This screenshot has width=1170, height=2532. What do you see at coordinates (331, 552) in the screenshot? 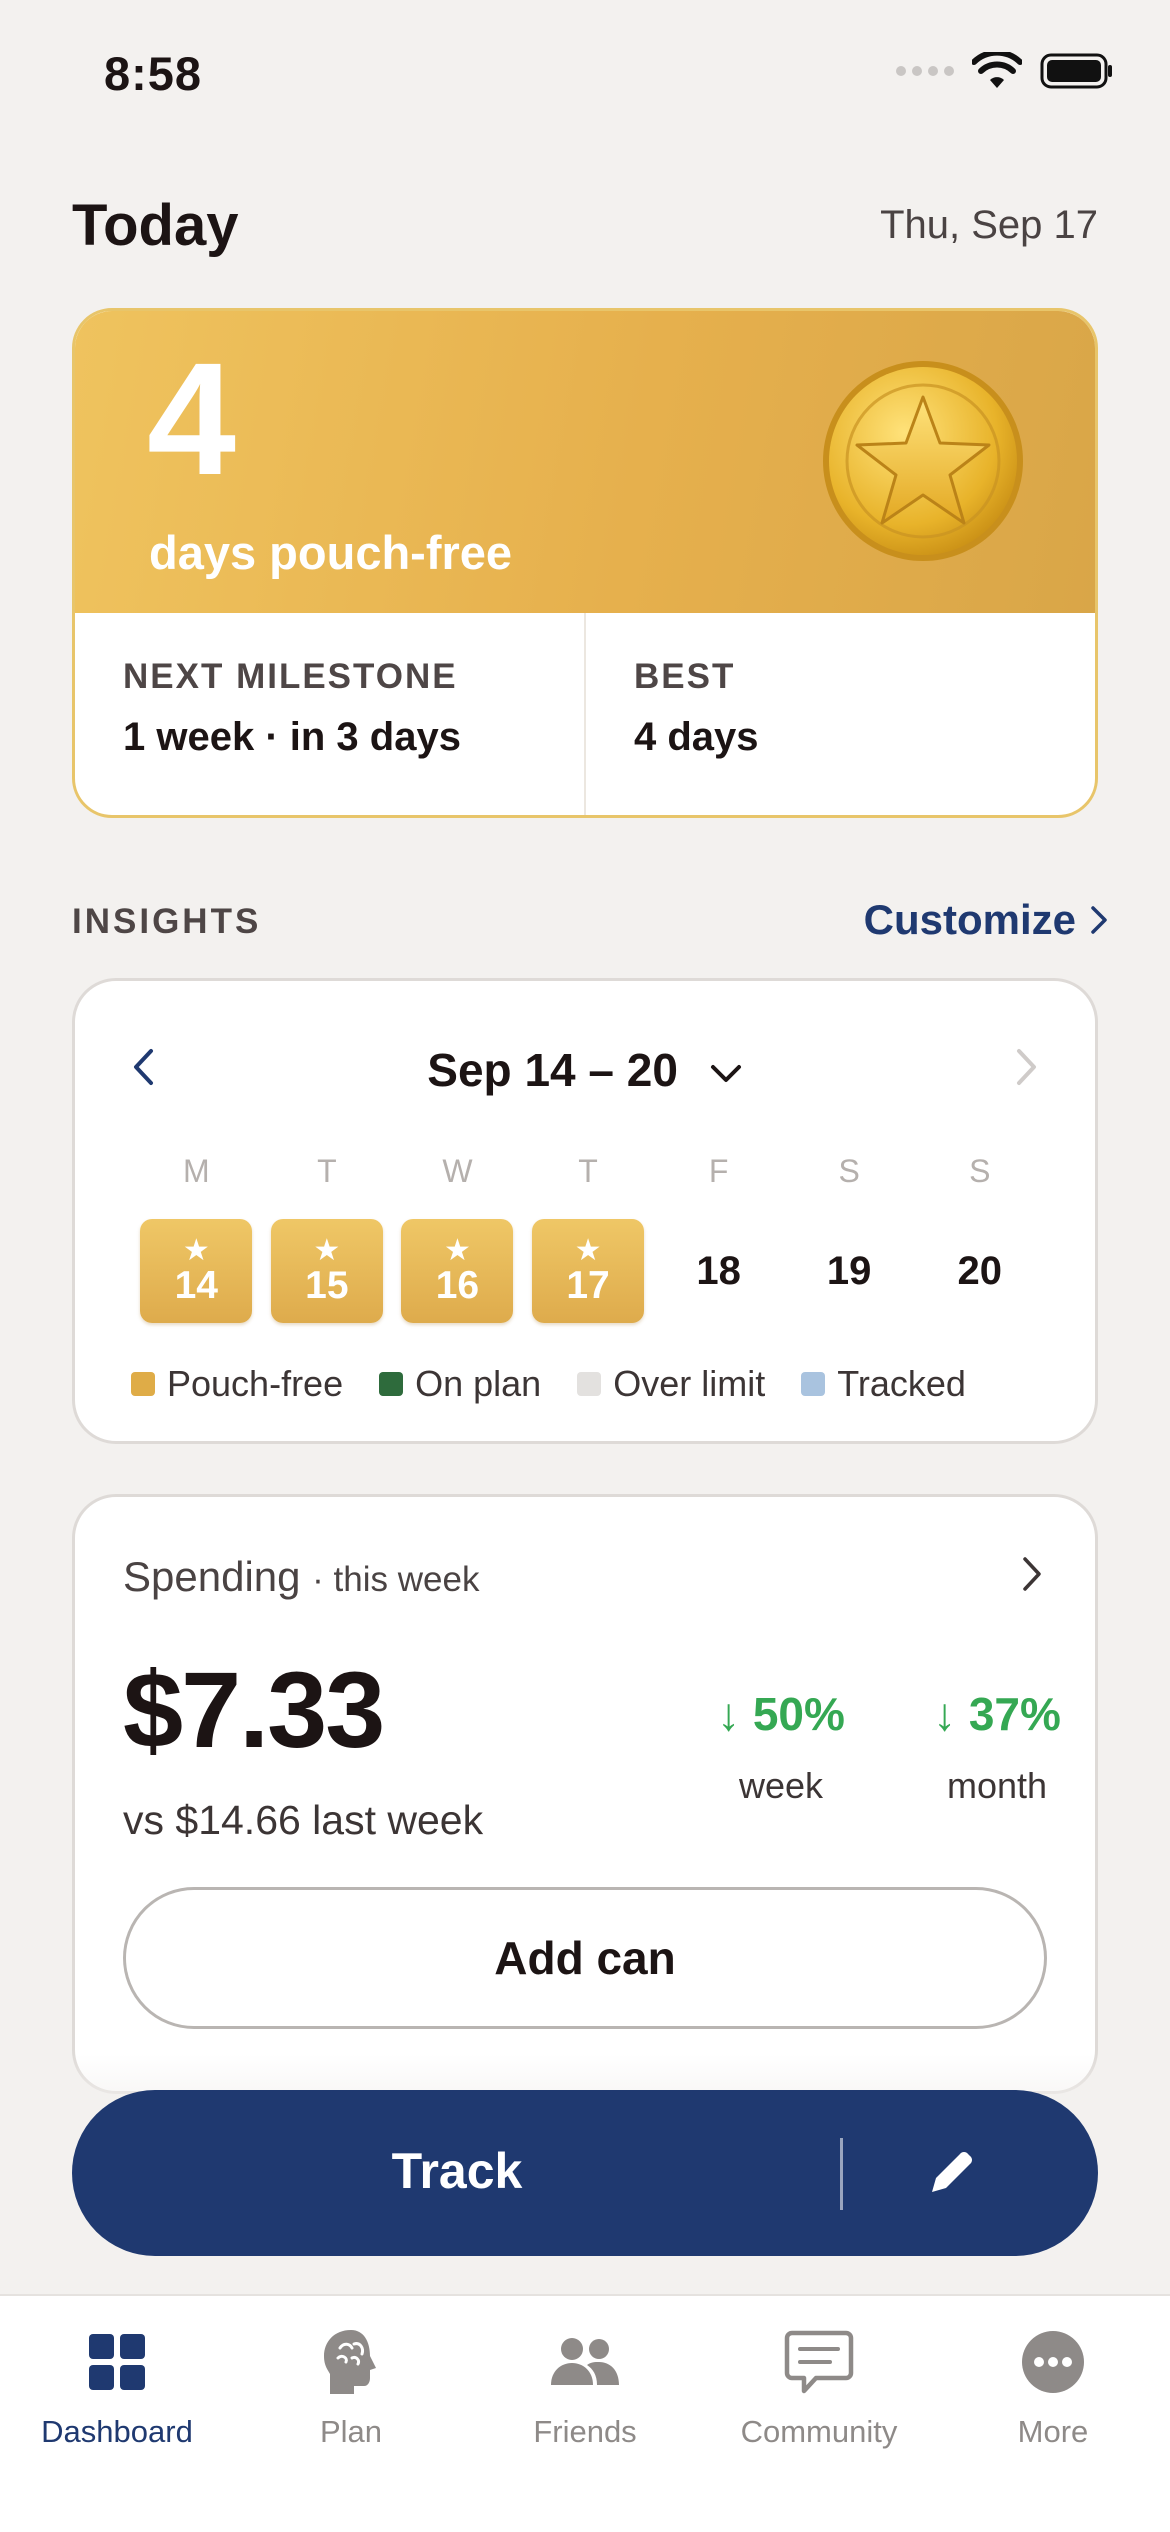
I see `streak-label: days pouch-free` at bounding box center [331, 552].